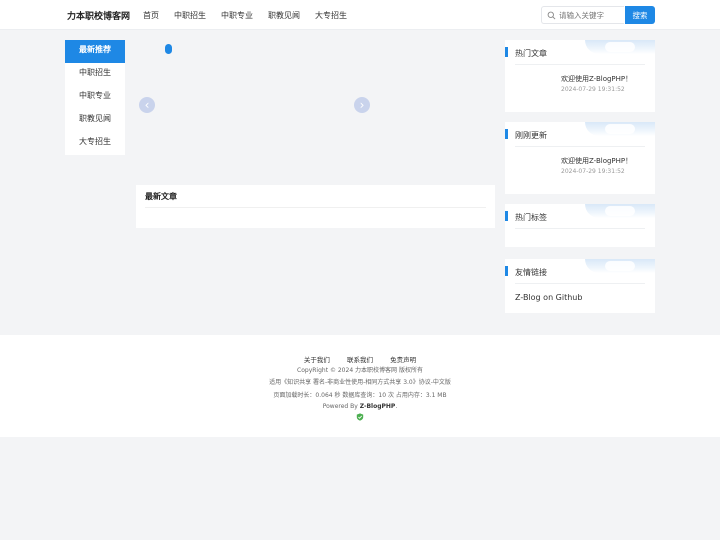 This screenshot has height=540, width=720. What do you see at coordinates (315, 110) in the screenshot?
I see `banner-slider: ‹ ›` at bounding box center [315, 110].